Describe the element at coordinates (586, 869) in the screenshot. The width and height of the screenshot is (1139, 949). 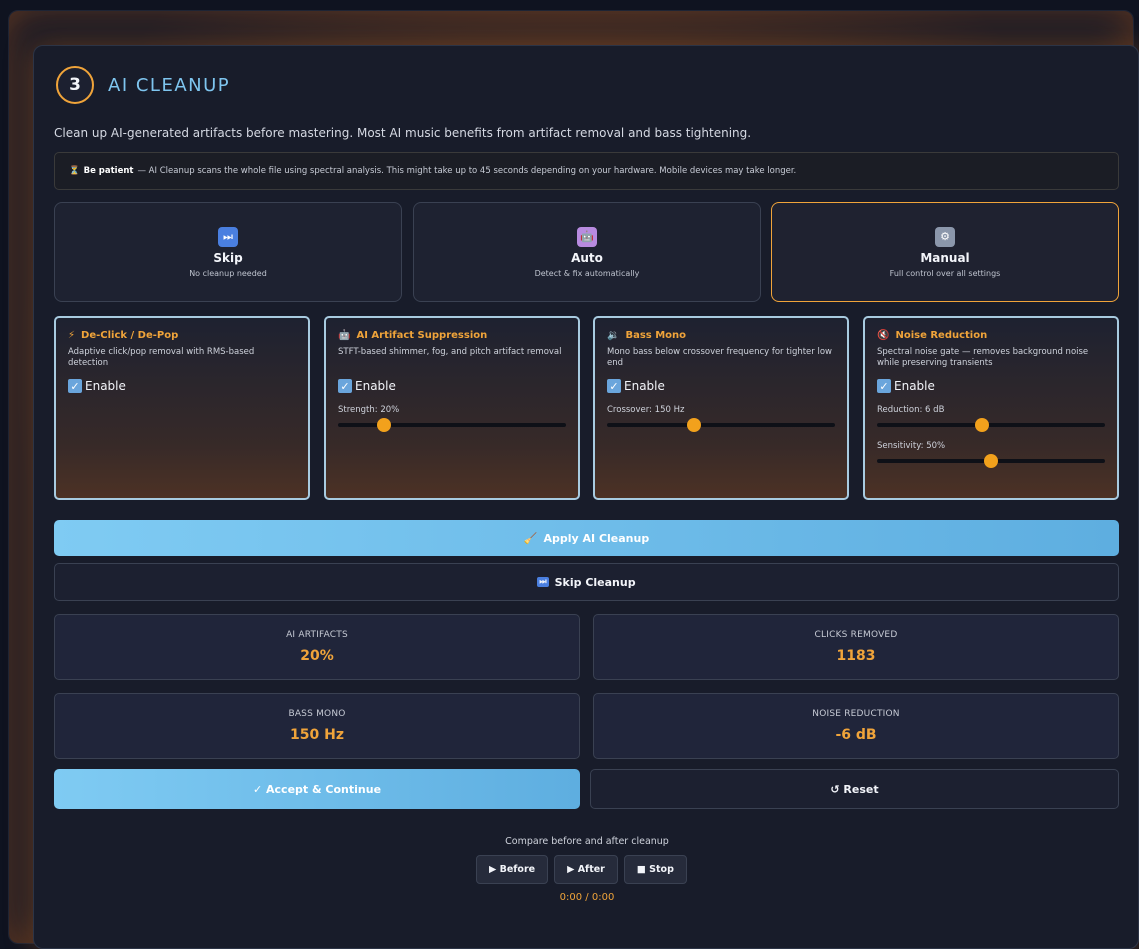
I see `play-after-button: ▶ After` at that location.